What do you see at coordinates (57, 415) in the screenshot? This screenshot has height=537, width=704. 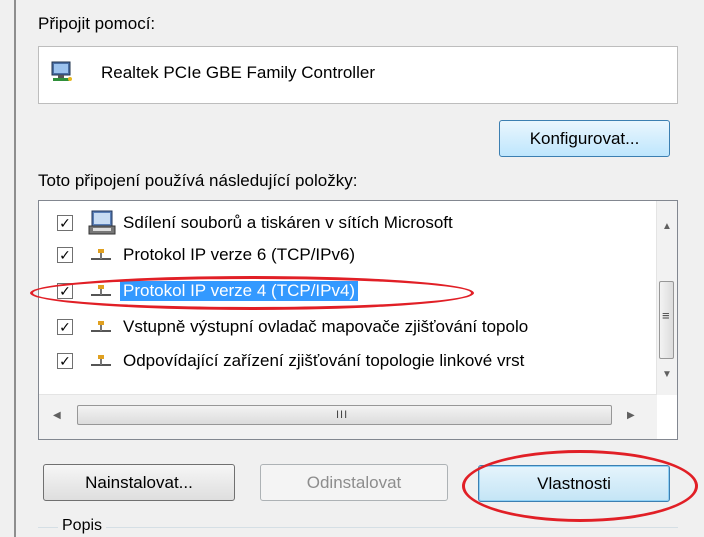 I see `scroll-left-icon: ◀` at bounding box center [57, 415].